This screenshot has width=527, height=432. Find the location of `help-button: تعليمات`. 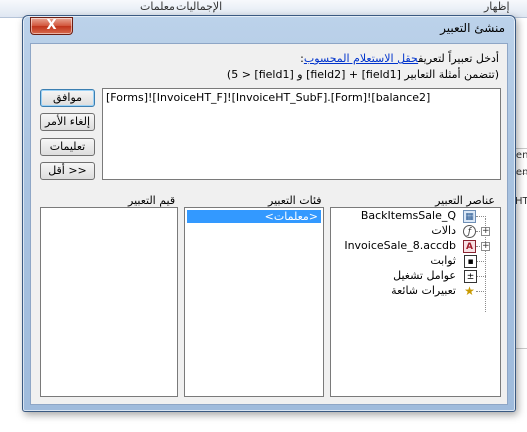

help-button: تعليمات is located at coordinates (67, 147).